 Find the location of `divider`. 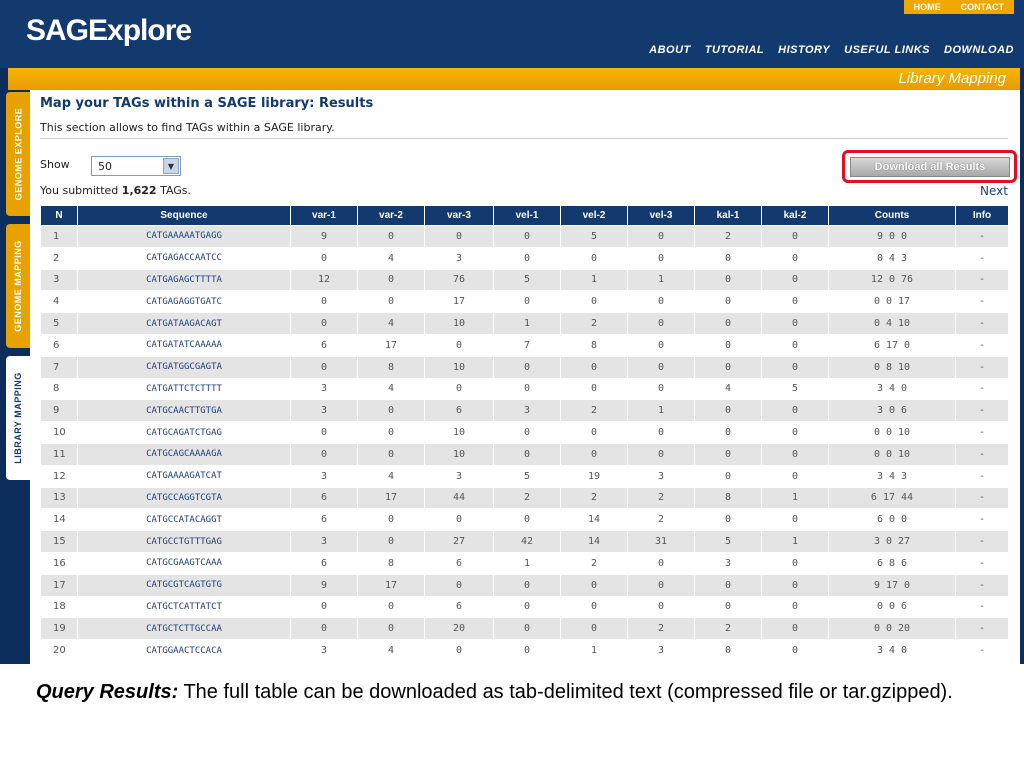

divider is located at coordinates (524, 138).